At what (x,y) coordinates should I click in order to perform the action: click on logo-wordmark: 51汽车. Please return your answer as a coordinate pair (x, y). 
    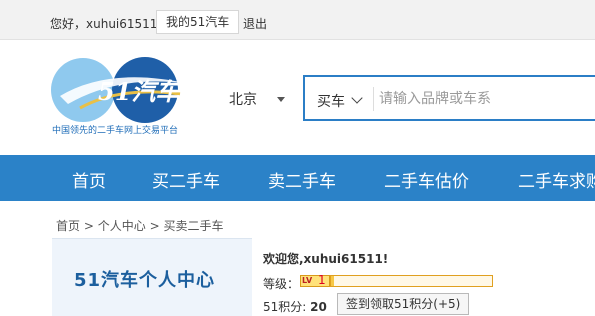
    Looking at the image, I should click on (140, 91).